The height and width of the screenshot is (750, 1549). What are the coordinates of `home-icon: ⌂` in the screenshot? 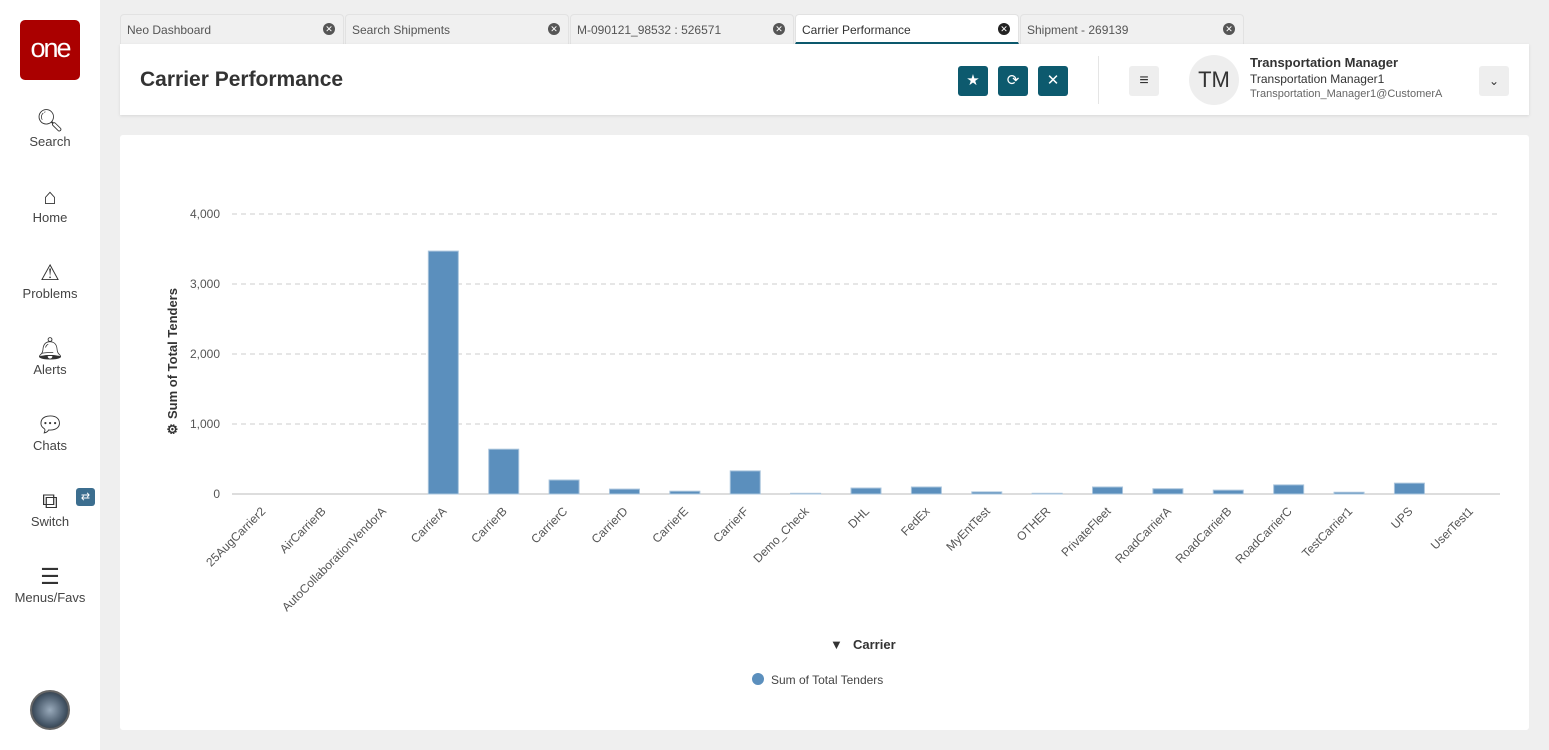 It's located at (50, 196).